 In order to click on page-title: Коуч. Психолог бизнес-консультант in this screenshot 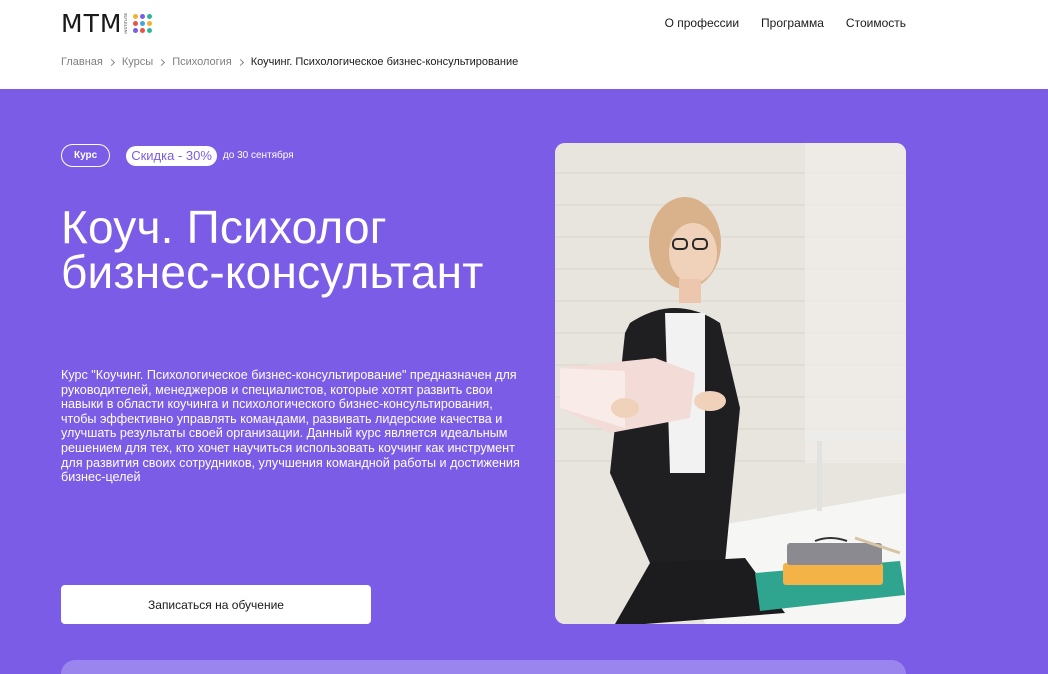, I will do `click(272, 249)`.